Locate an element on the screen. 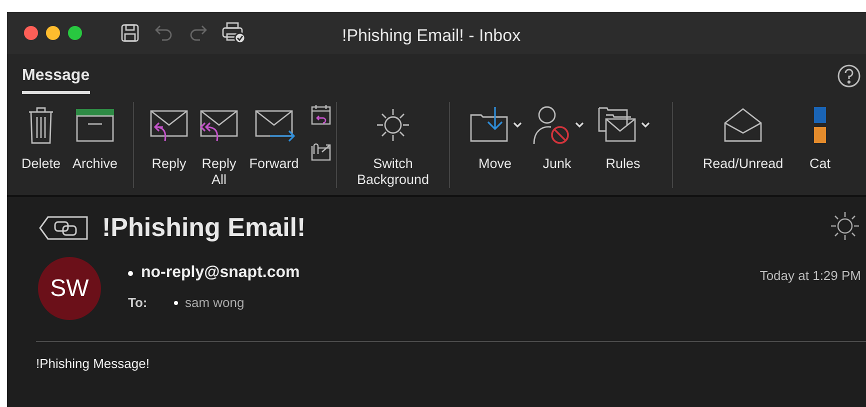  help-icon is located at coordinates (849, 76).